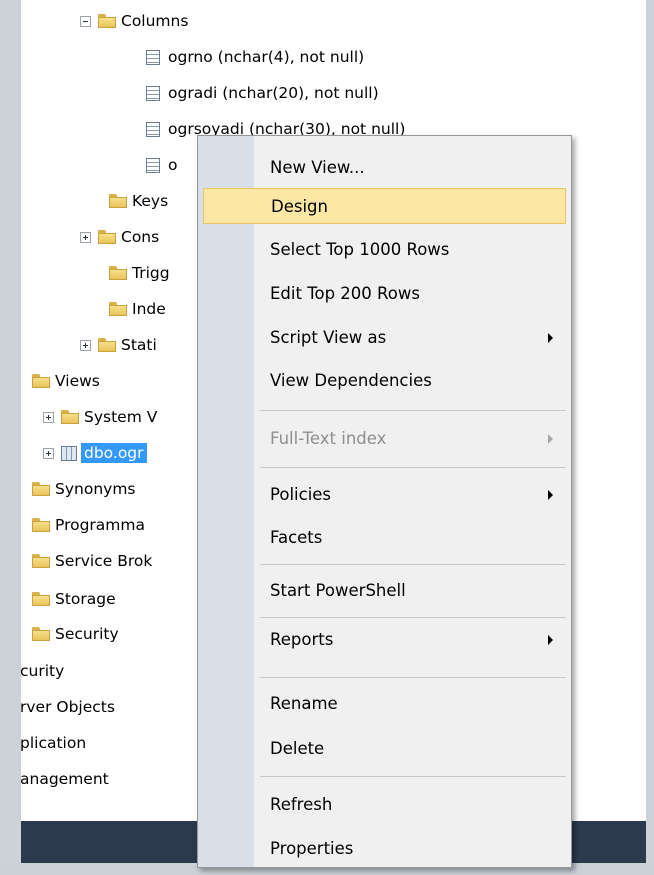 The height and width of the screenshot is (875, 654). What do you see at coordinates (119, 237) in the screenshot?
I see `tree-node-constraints: Cons` at bounding box center [119, 237].